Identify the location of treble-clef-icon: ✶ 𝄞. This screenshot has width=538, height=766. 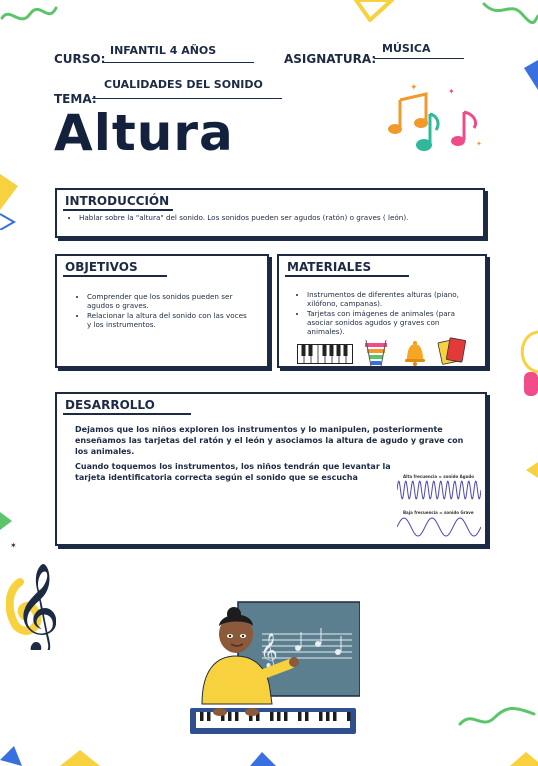
(31, 596).